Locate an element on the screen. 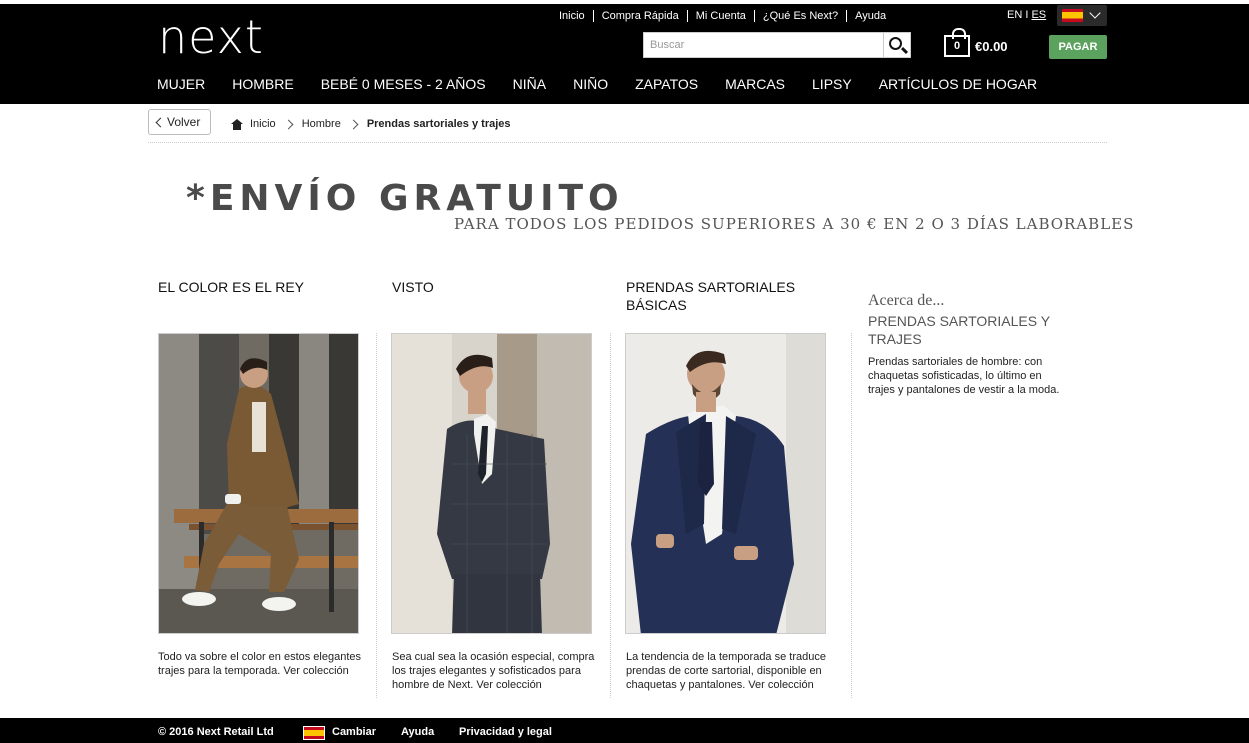  link-ayuda: Ayuda is located at coordinates (870, 16).